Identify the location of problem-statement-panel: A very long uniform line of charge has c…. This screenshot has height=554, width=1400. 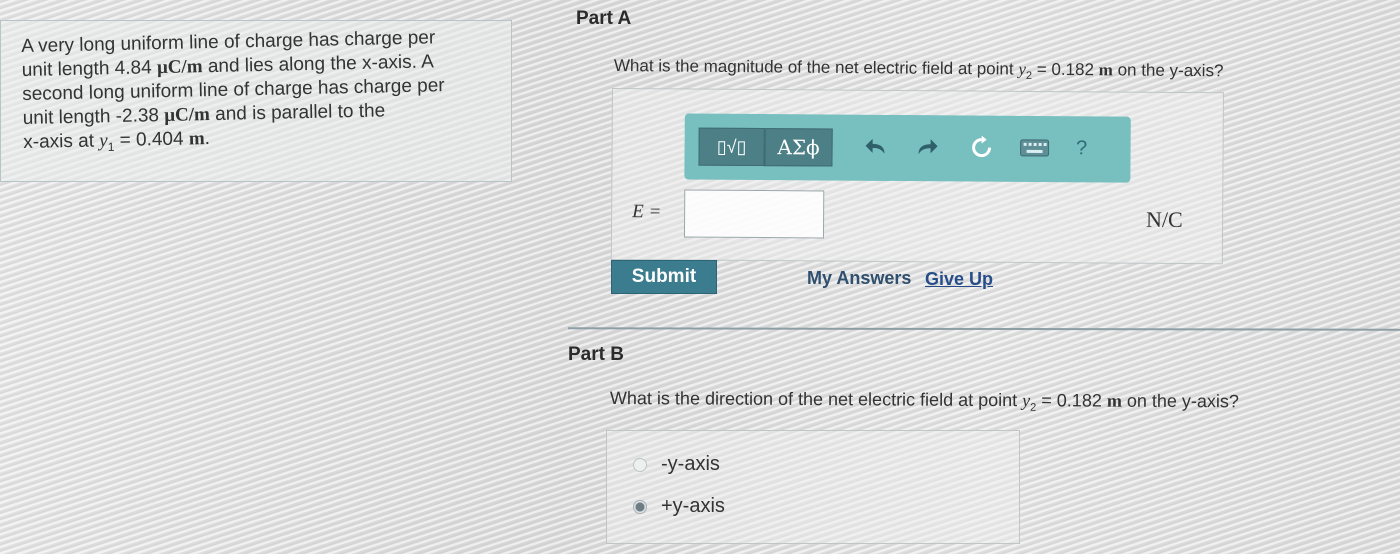
(256, 101).